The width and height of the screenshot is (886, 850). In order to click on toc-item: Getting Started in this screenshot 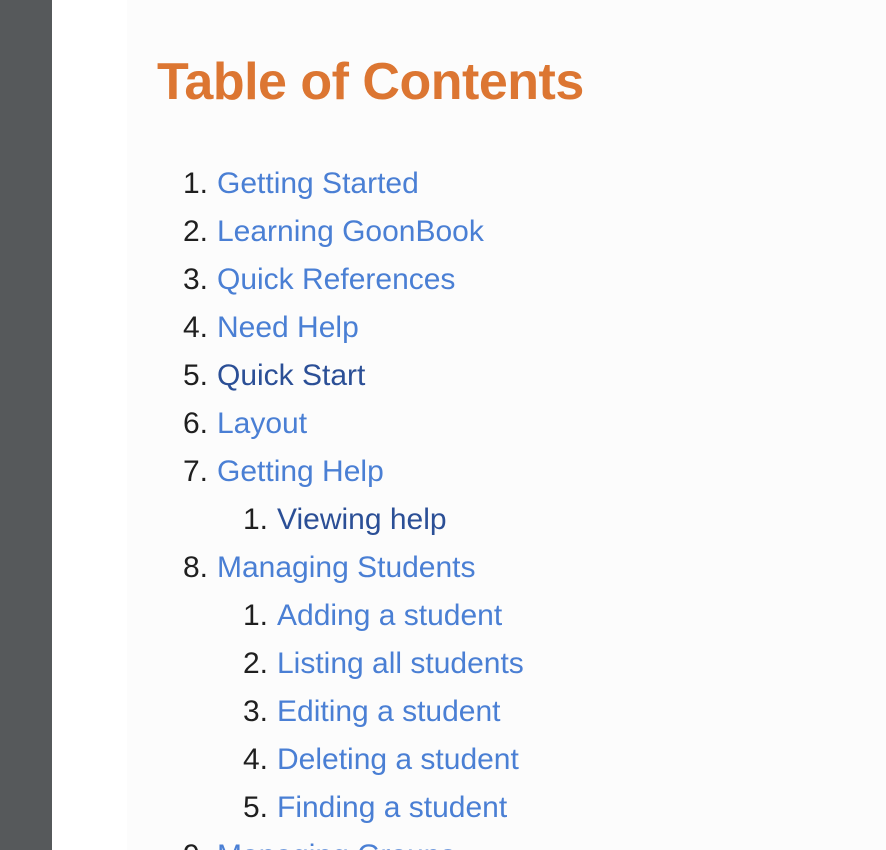, I will do `click(353, 184)`.